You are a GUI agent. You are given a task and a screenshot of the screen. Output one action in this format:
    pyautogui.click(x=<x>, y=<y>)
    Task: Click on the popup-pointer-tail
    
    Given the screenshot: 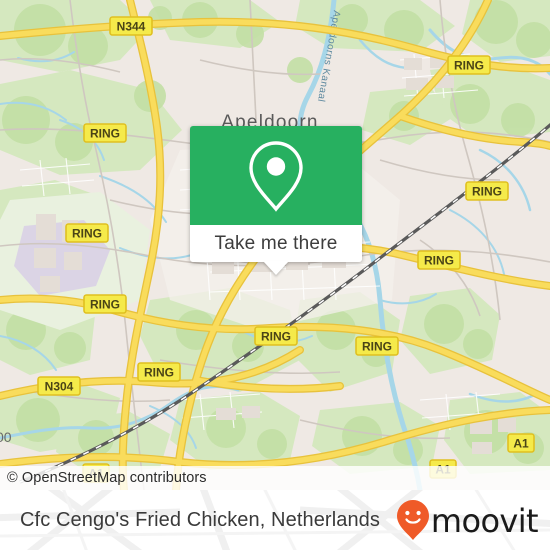 What is the action you would take?
    pyautogui.click(x=276, y=268)
    